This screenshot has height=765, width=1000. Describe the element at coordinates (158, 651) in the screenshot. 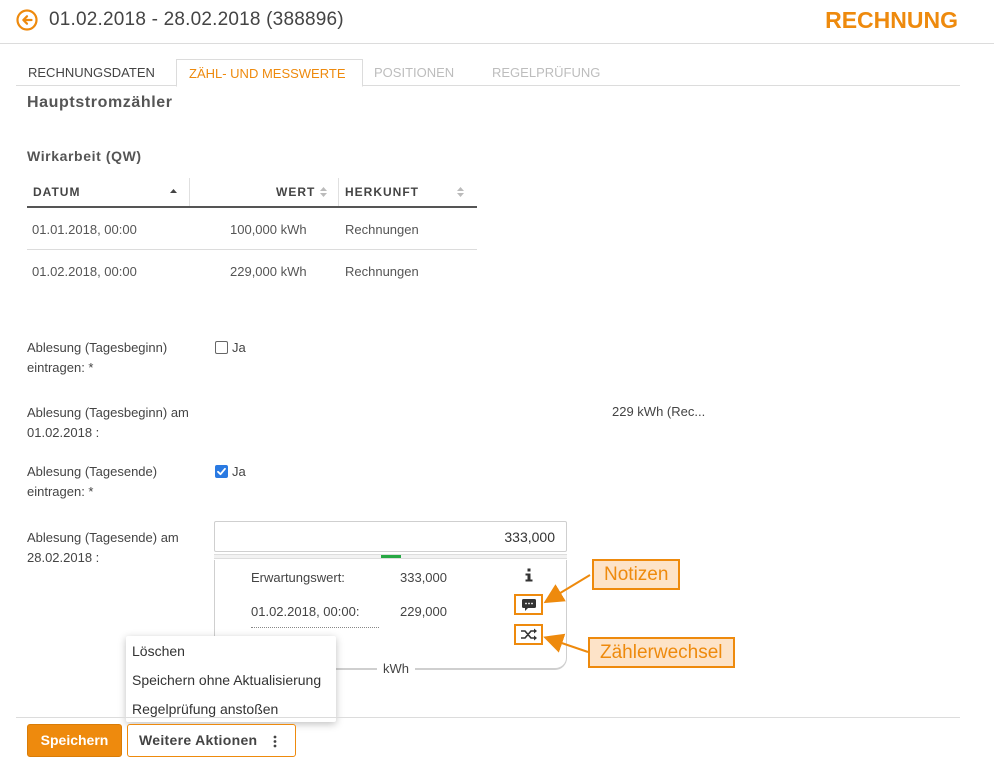

I see `menu-item-loeschen: Löschen` at that location.